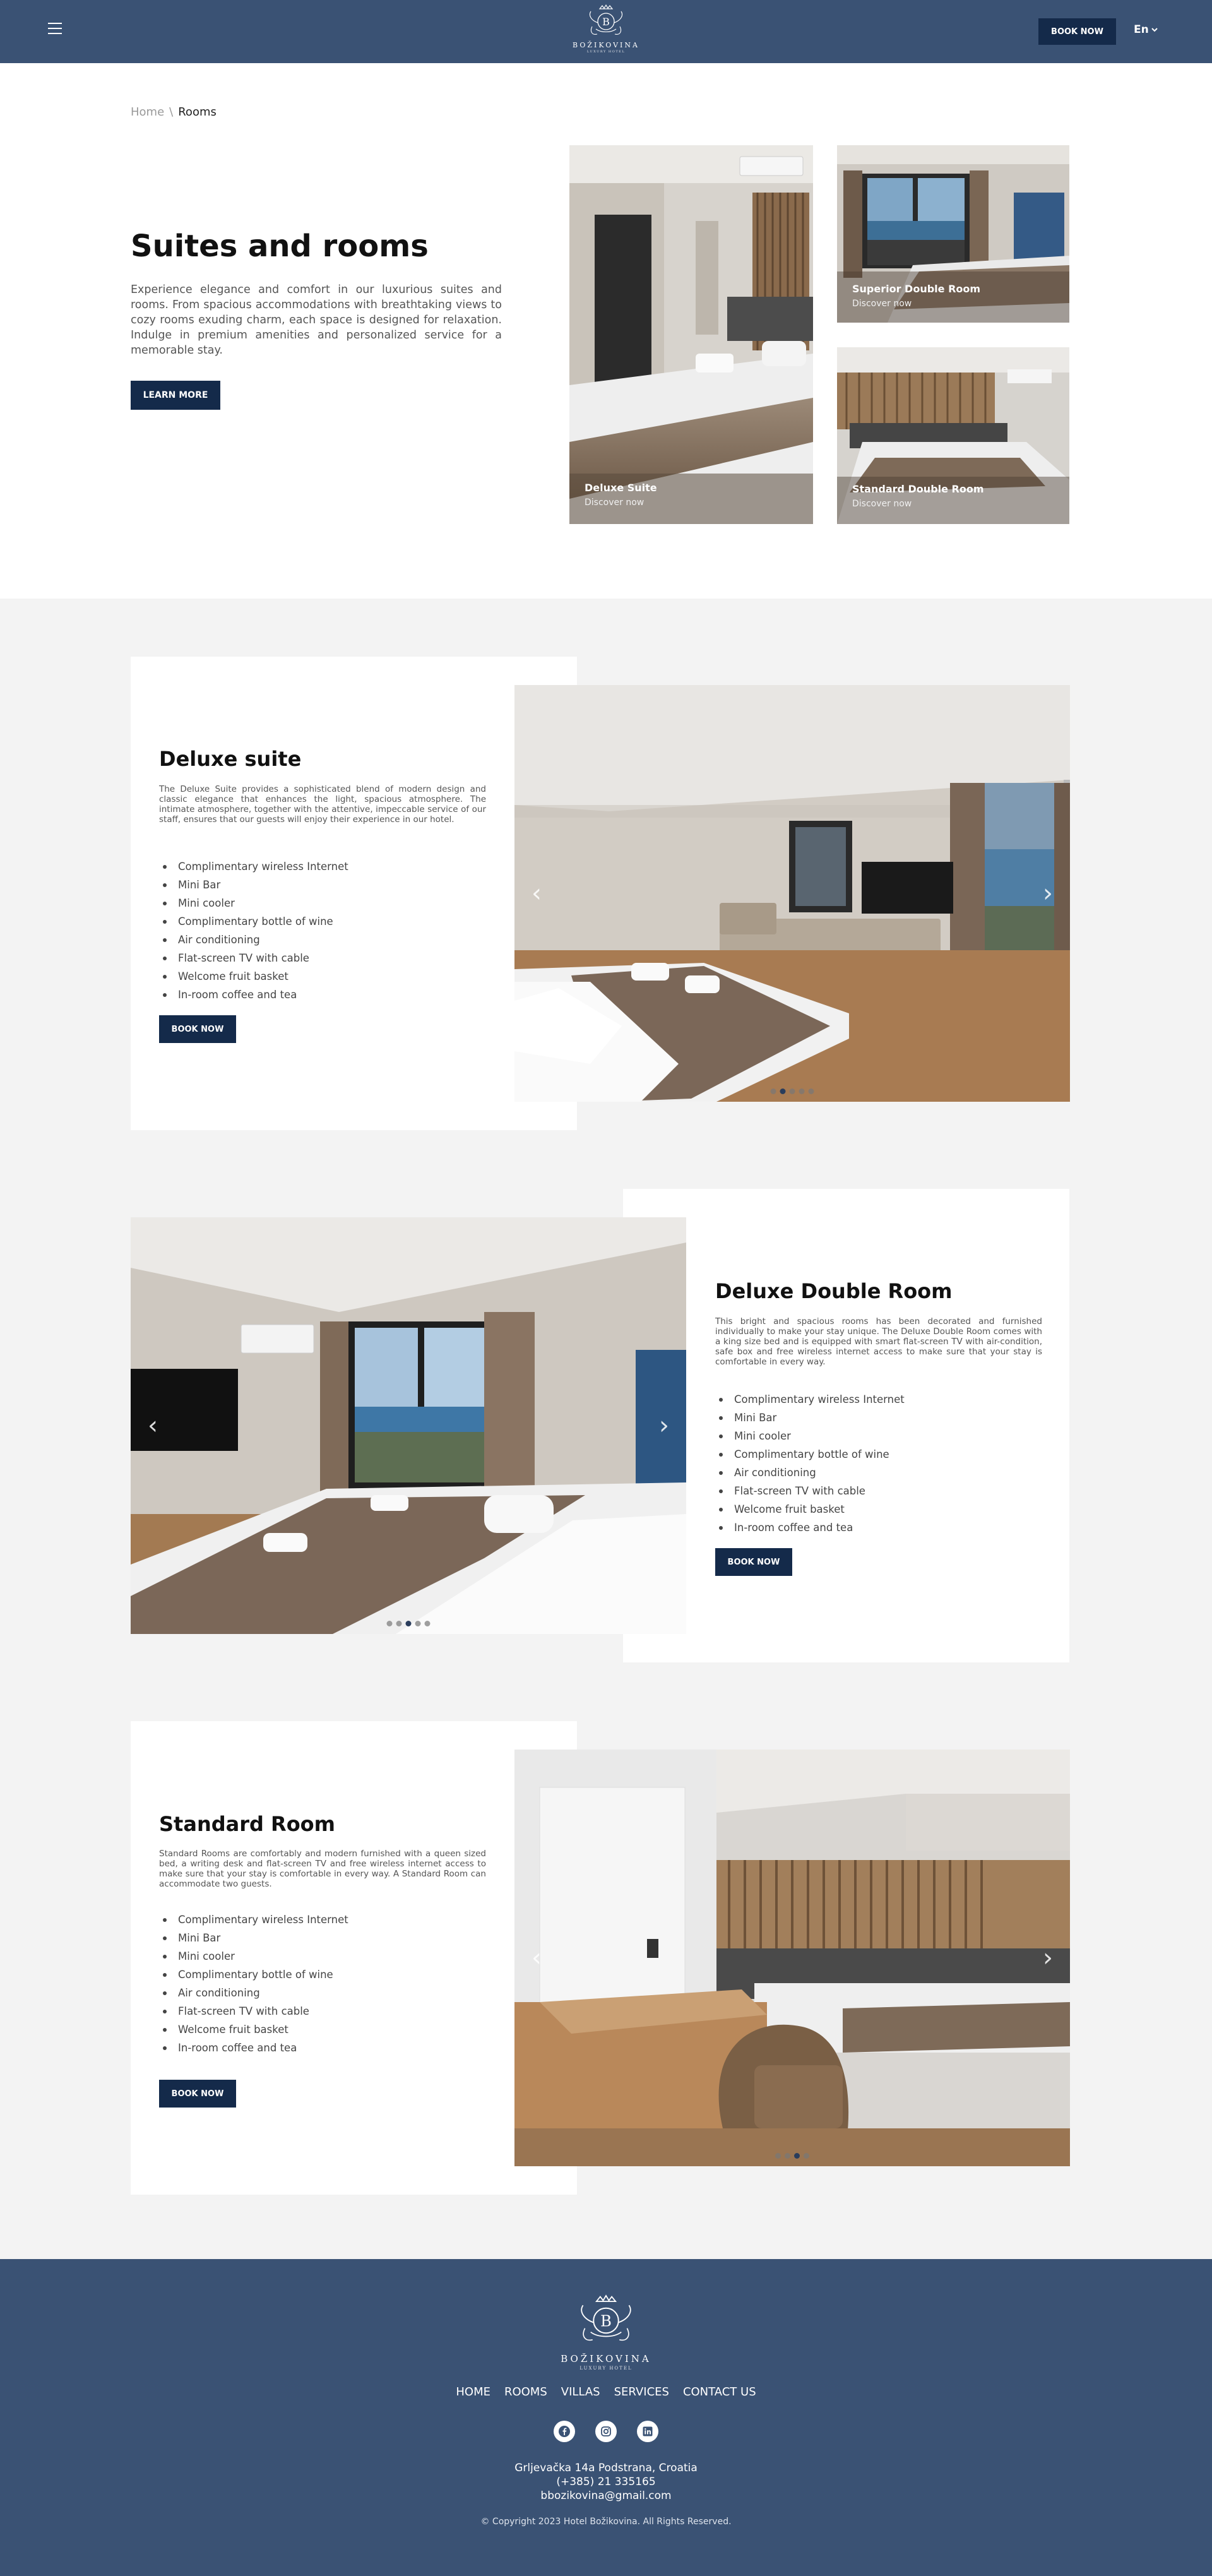 This screenshot has height=2576, width=1212. What do you see at coordinates (1077, 31) in the screenshot?
I see `header-book-now-button: BOOK NOW` at bounding box center [1077, 31].